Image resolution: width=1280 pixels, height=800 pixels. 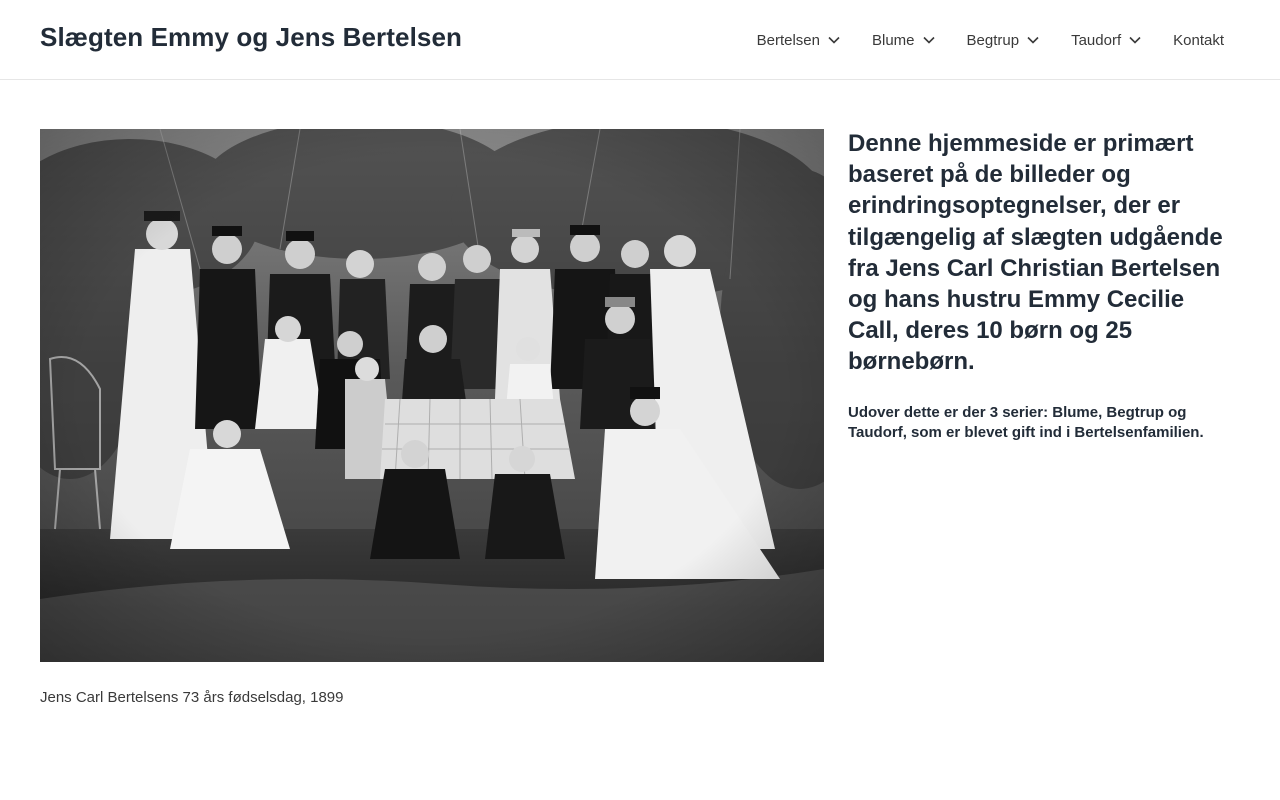 I want to click on site-title: Slægten Emmy og Jens Bertelsen, so click(x=251, y=37).